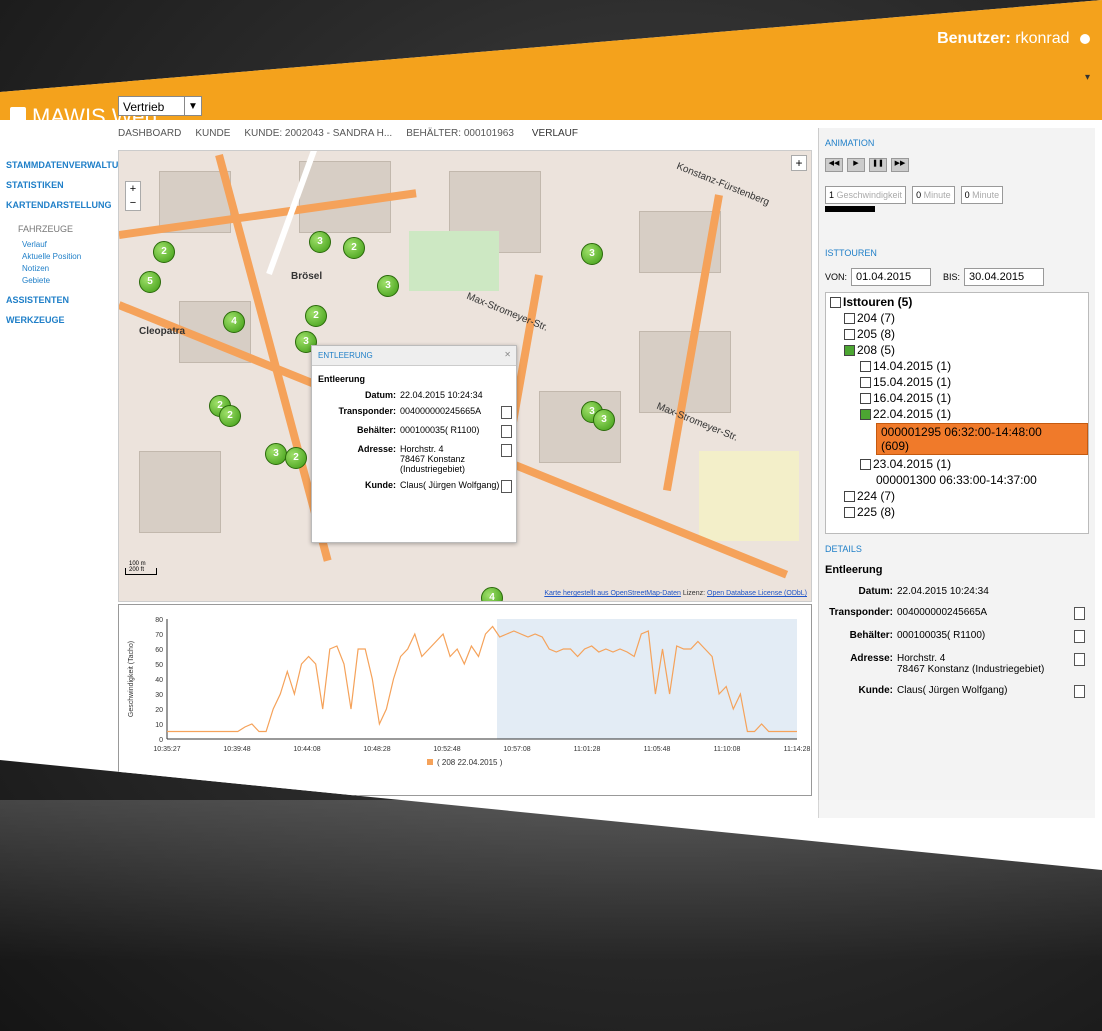 Image resolution: width=1102 pixels, height=1031 pixels. I want to click on tree-node-204: 204 (7), so click(957, 318).